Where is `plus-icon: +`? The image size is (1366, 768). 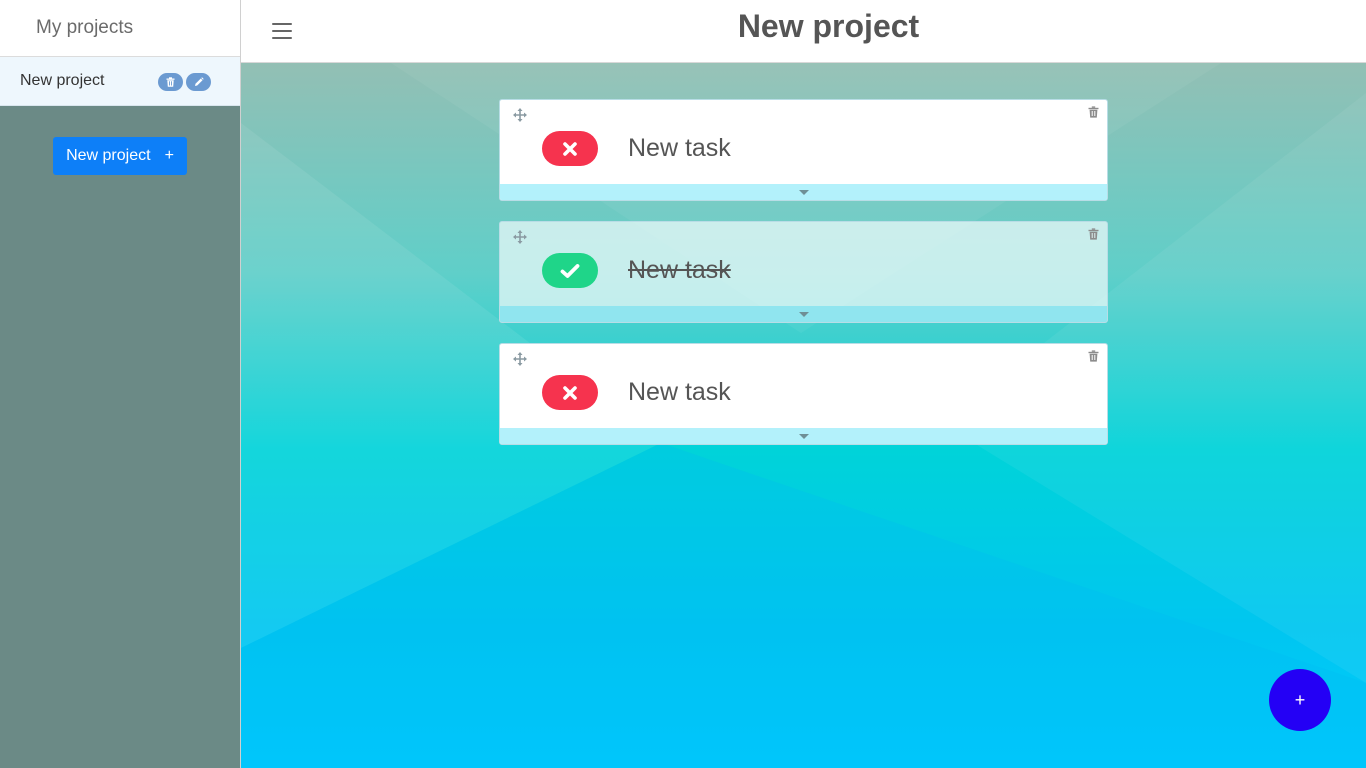
plus-icon: + is located at coordinates (169, 155).